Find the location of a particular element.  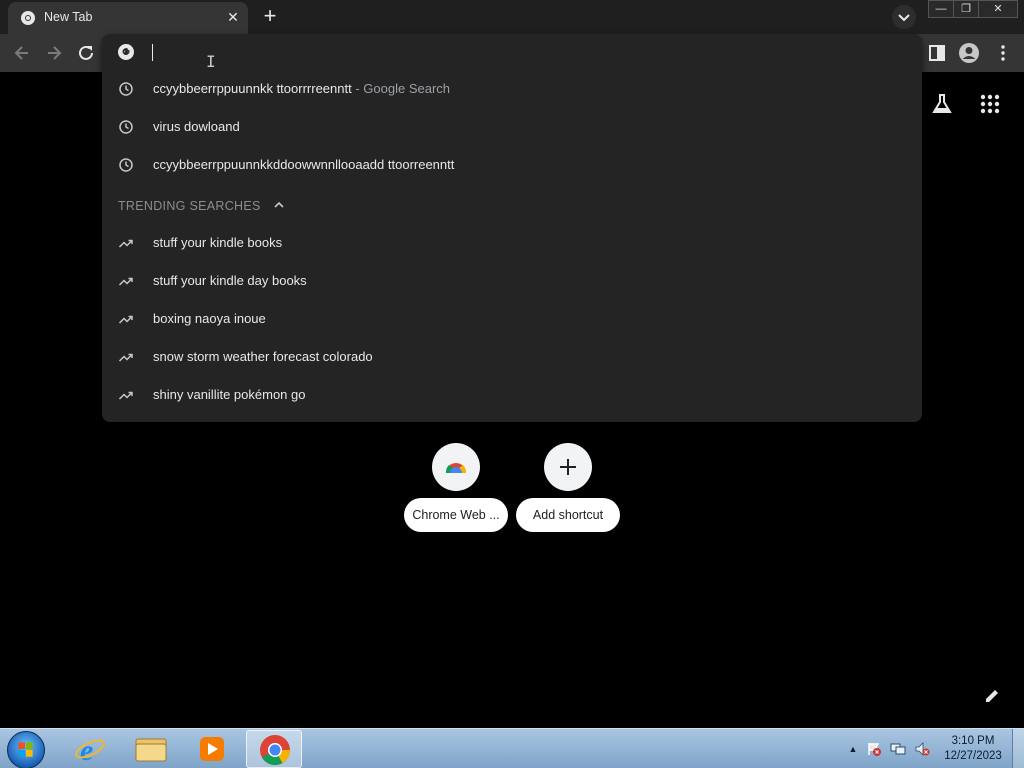

action-center-flag-icon is located at coordinates (874, 749).